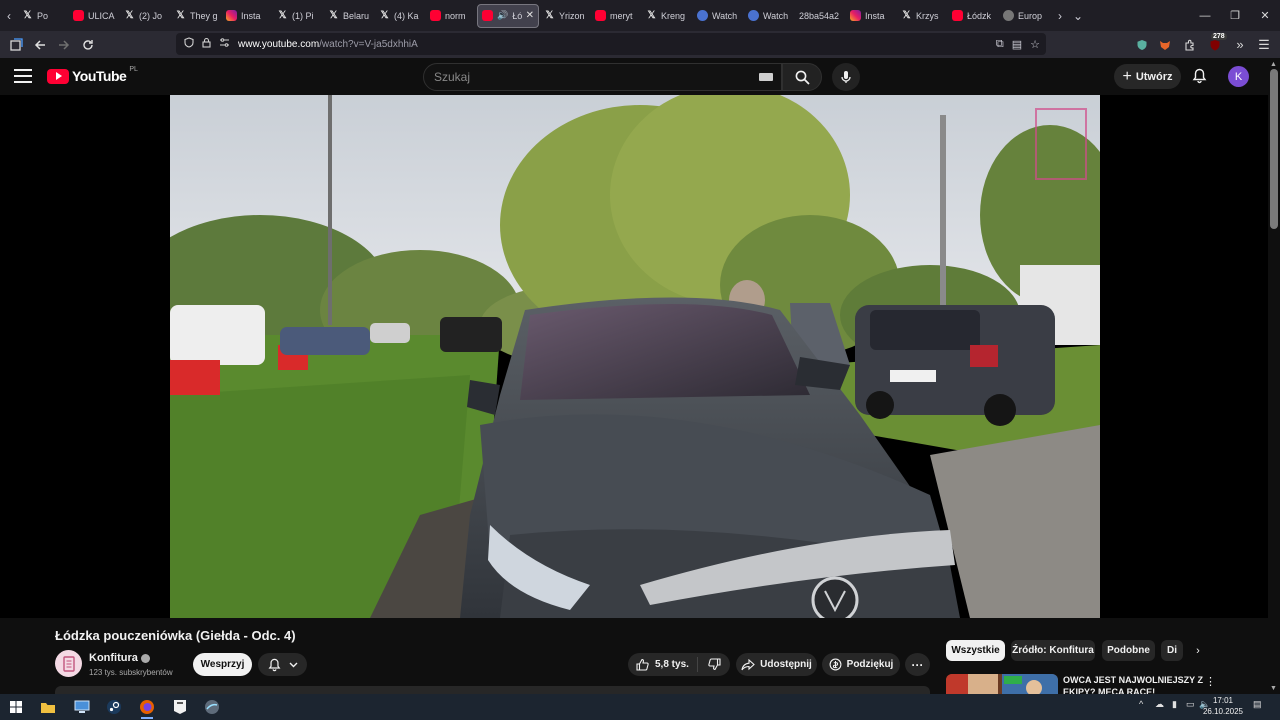 The width and height of the screenshot is (1280, 720). I want to click on extensions-puzzle-icon, so click(1190, 45).